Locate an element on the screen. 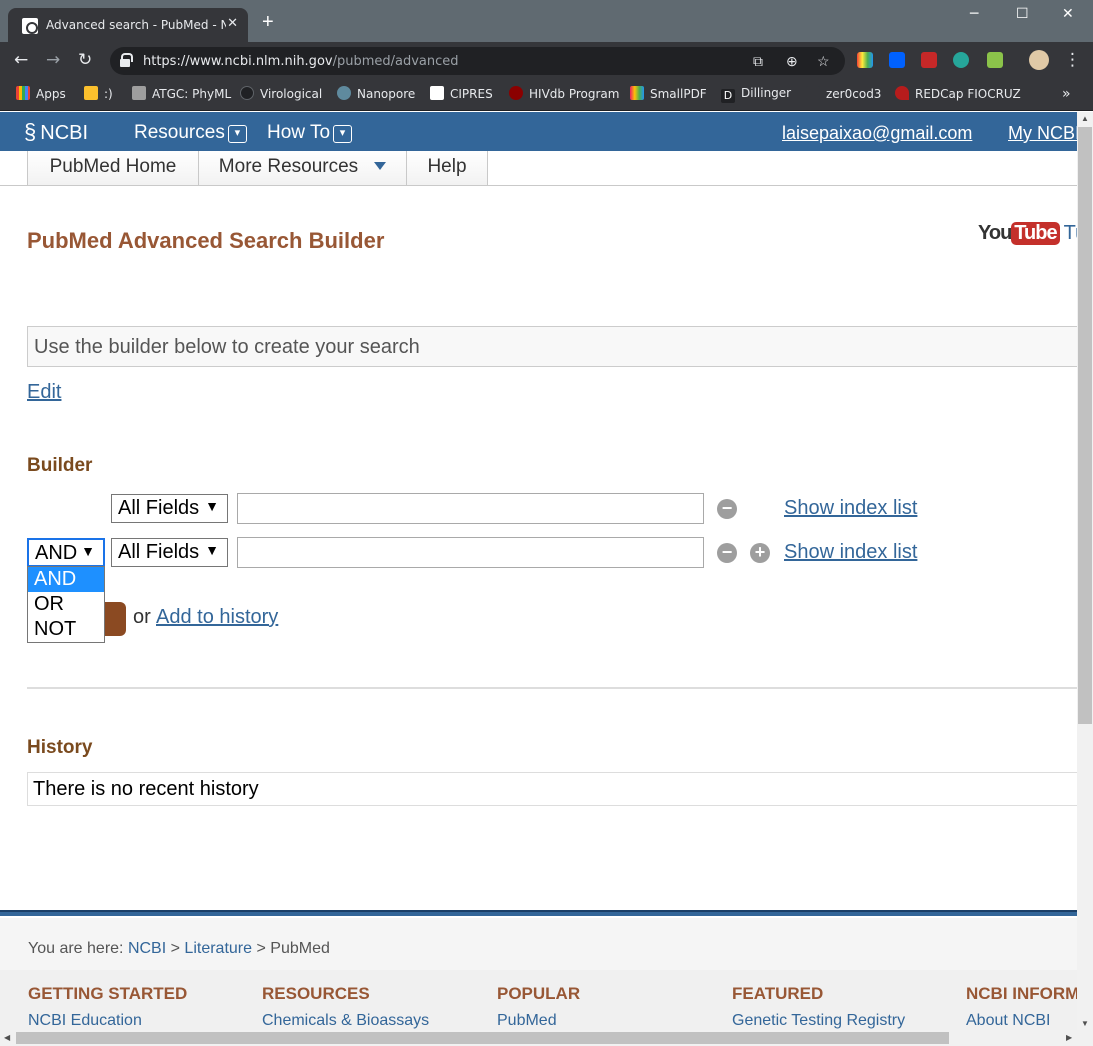  builder-heading: Builder is located at coordinates (60, 465).